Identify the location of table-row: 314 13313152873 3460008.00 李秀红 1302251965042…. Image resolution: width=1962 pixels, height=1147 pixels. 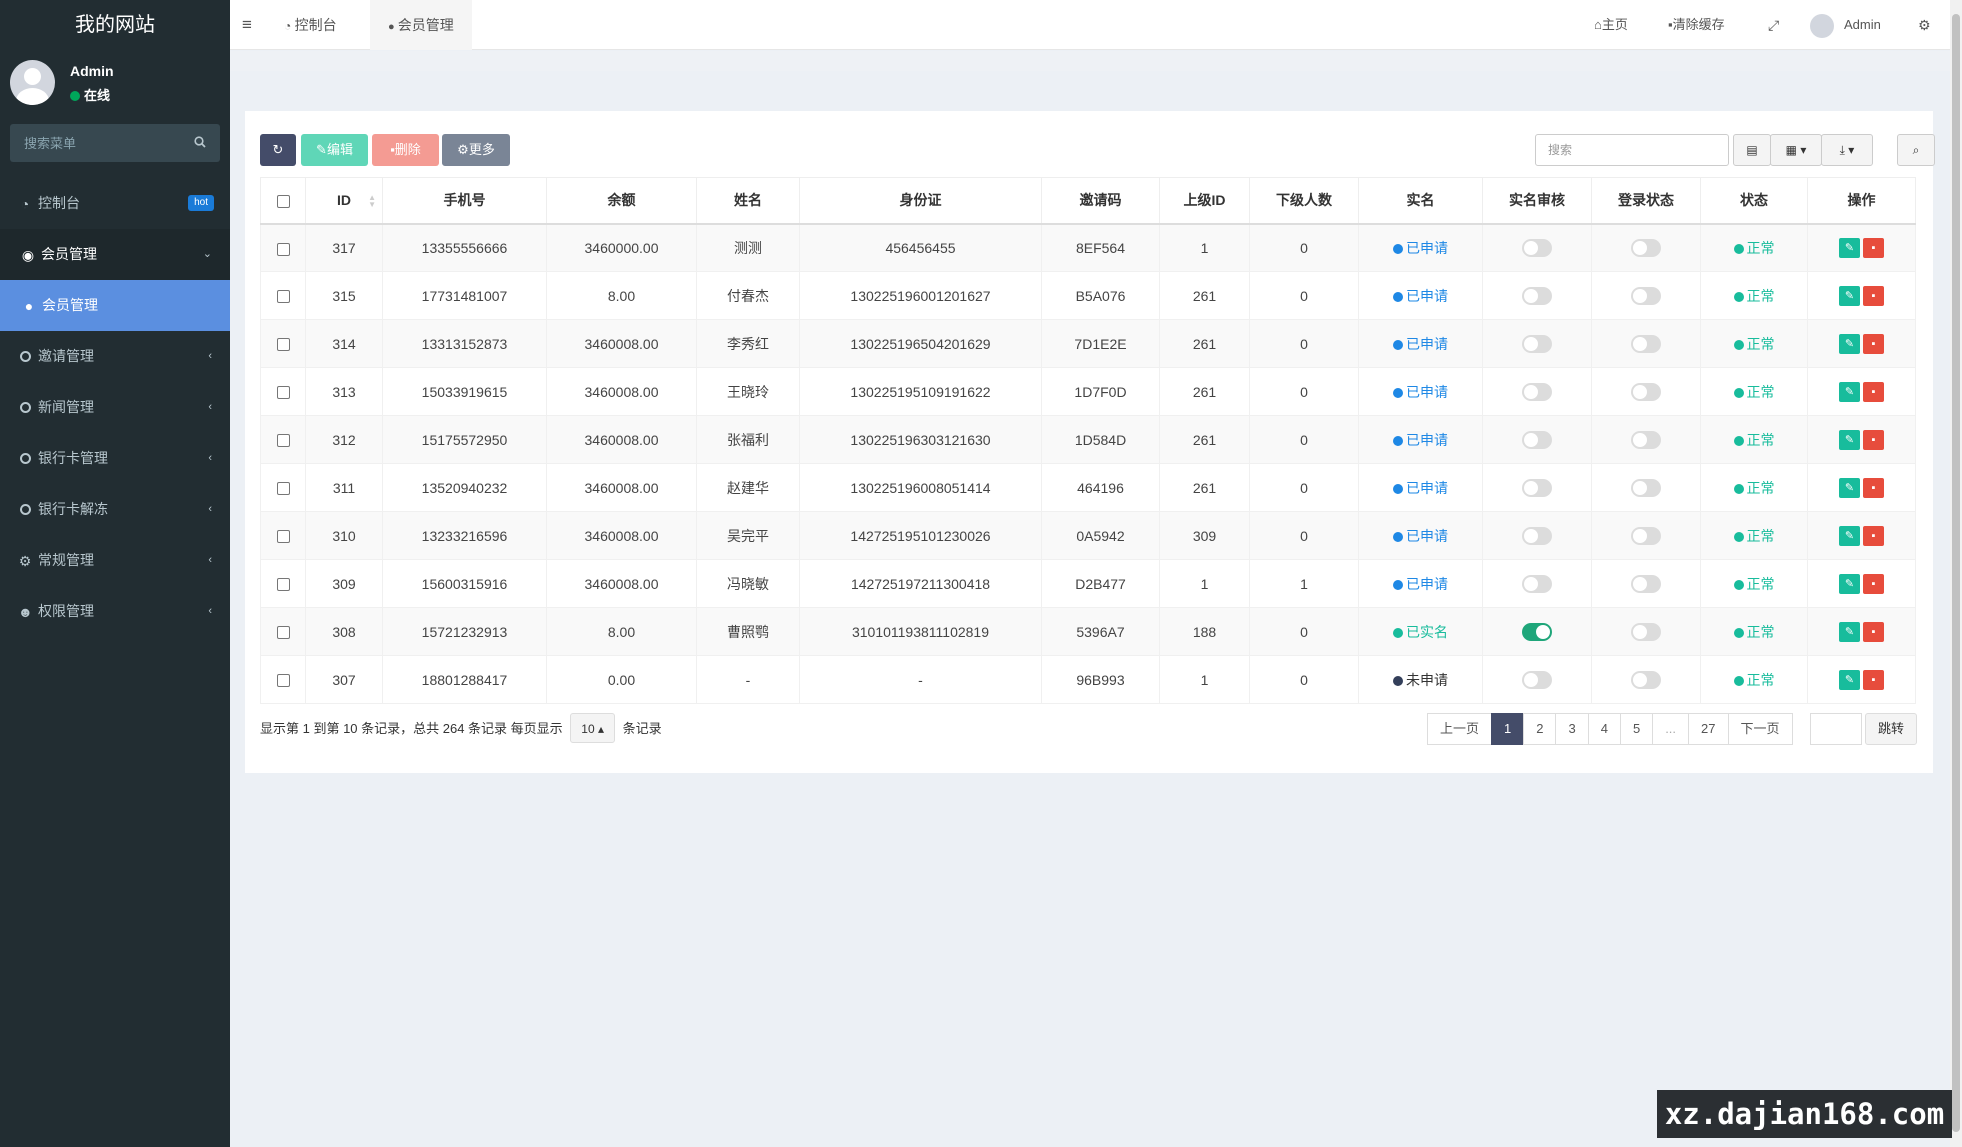
(1088, 343).